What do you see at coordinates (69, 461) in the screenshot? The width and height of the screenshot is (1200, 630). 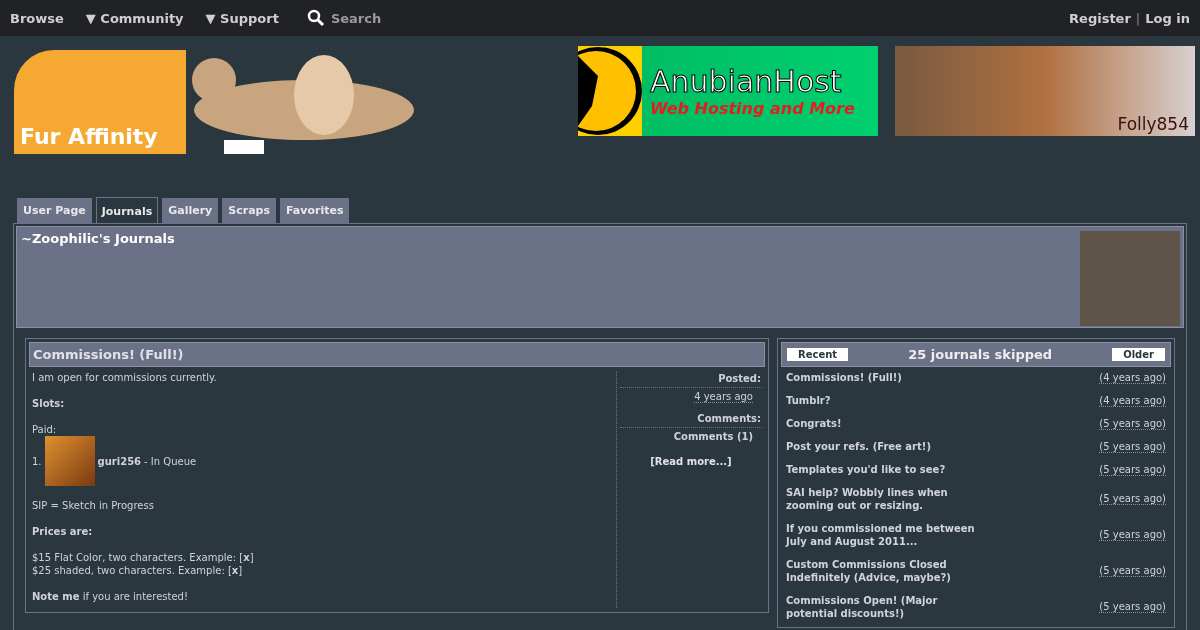 I see `thumbnail-placeholder` at bounding box center [69, 461].